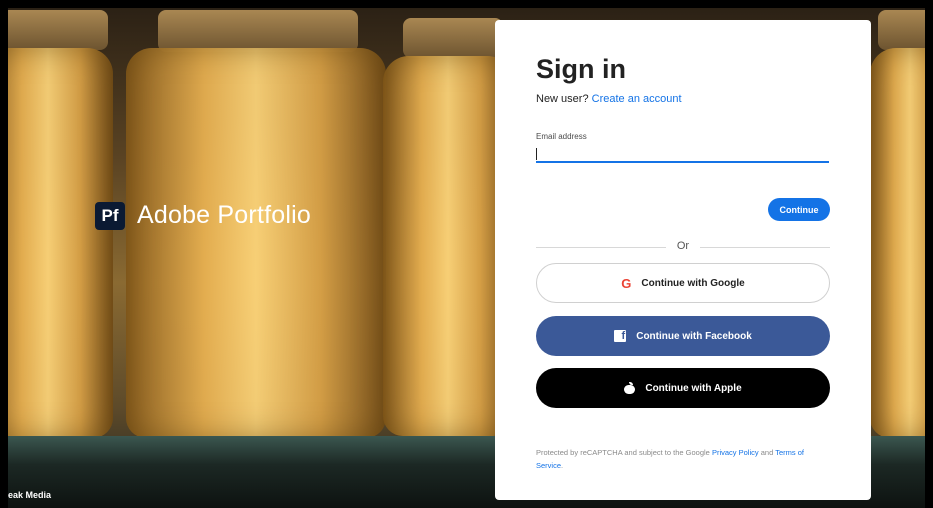 The image size is (933, 508). What do you see at coordinates (536, 154) in the screenshot?
I see `text-cursor` at bounding box center [536, 154].